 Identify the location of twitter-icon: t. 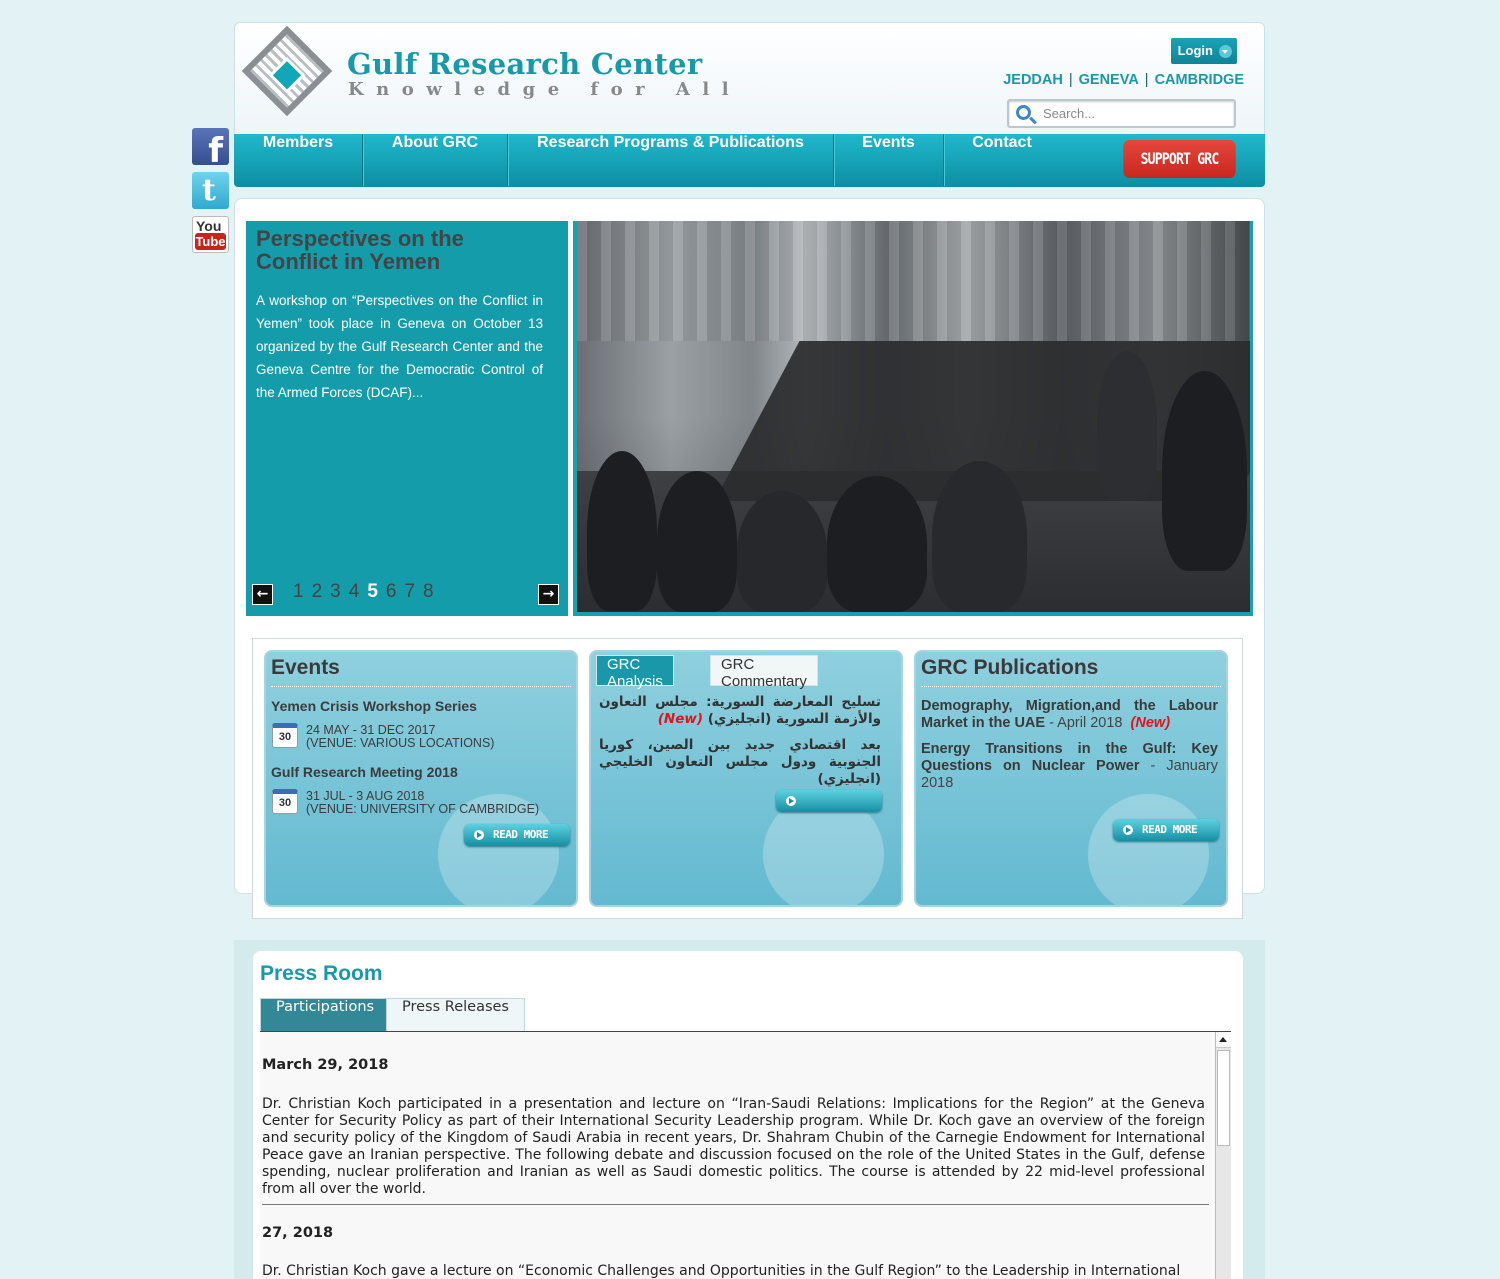
(210, 190).